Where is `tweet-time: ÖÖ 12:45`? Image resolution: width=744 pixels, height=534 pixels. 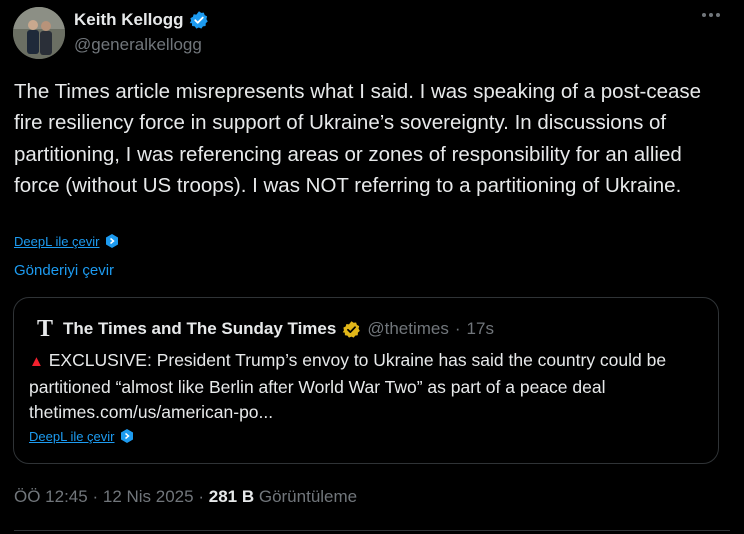 tweet-time: ÖÖ 12:45 is located at coordinates (51, 496).